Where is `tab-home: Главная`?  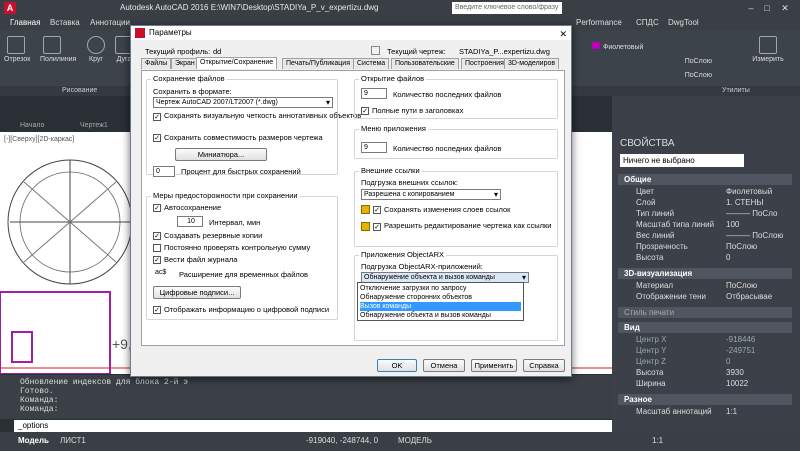
tab-home: Главная is located at coordinates (25, 22).